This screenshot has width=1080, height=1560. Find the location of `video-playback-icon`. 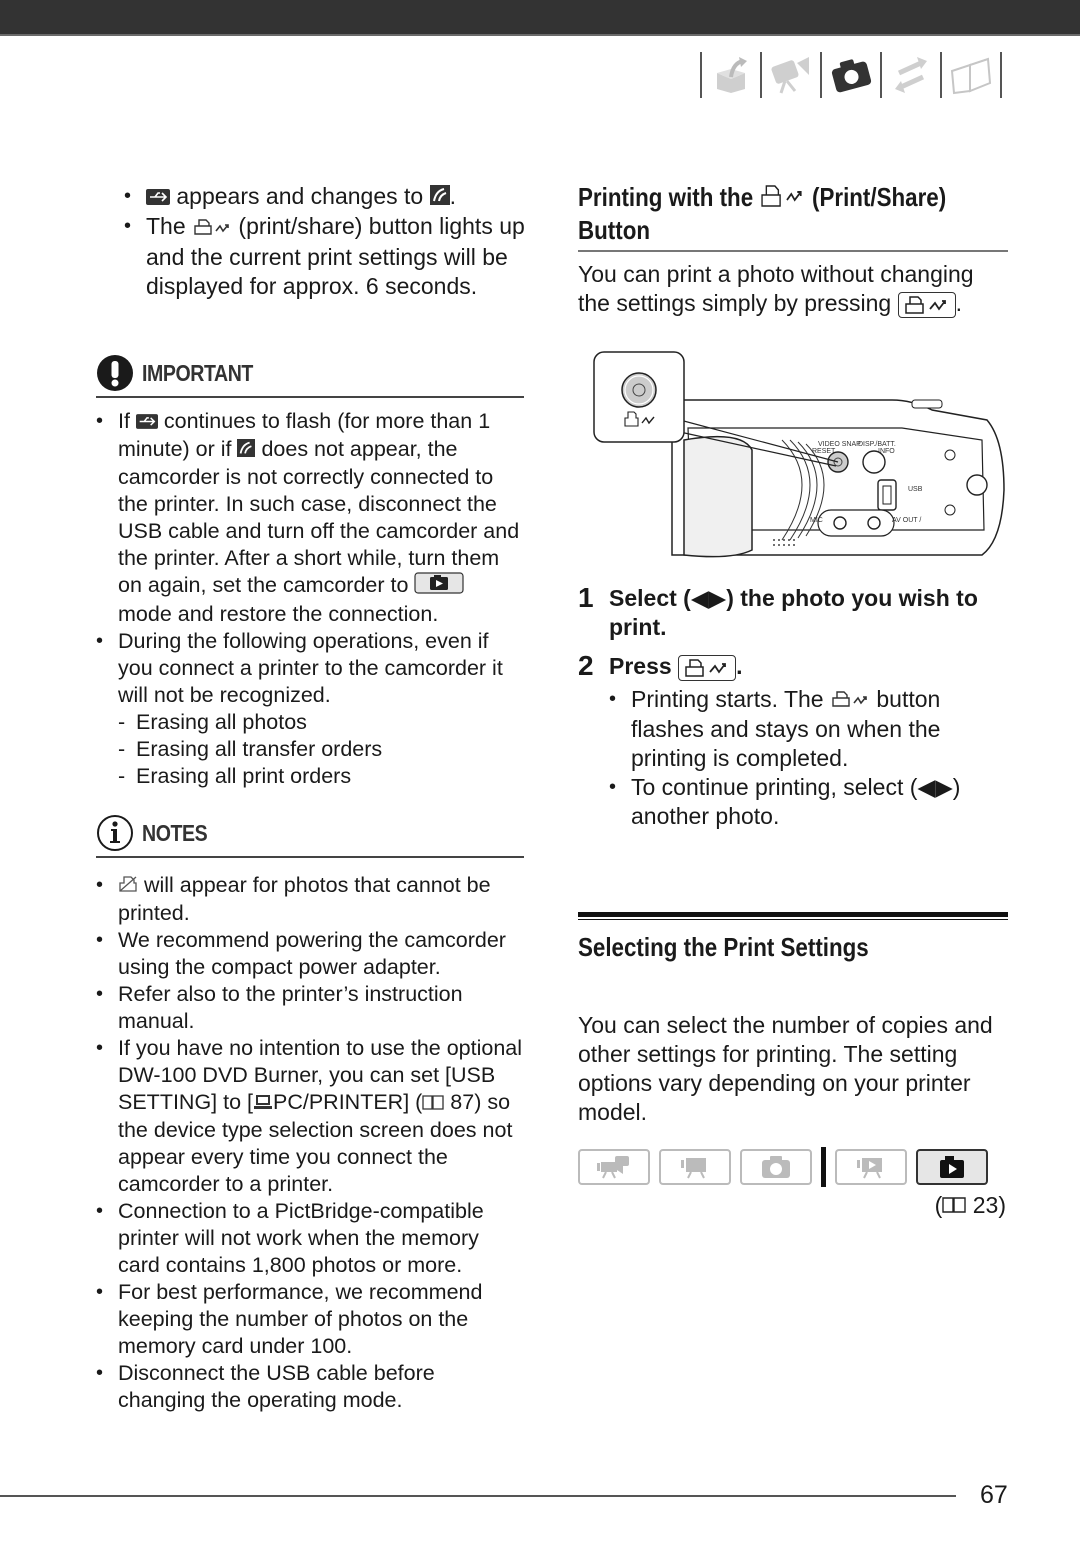

video-playback-icon is located at coordinates (869, 1168).